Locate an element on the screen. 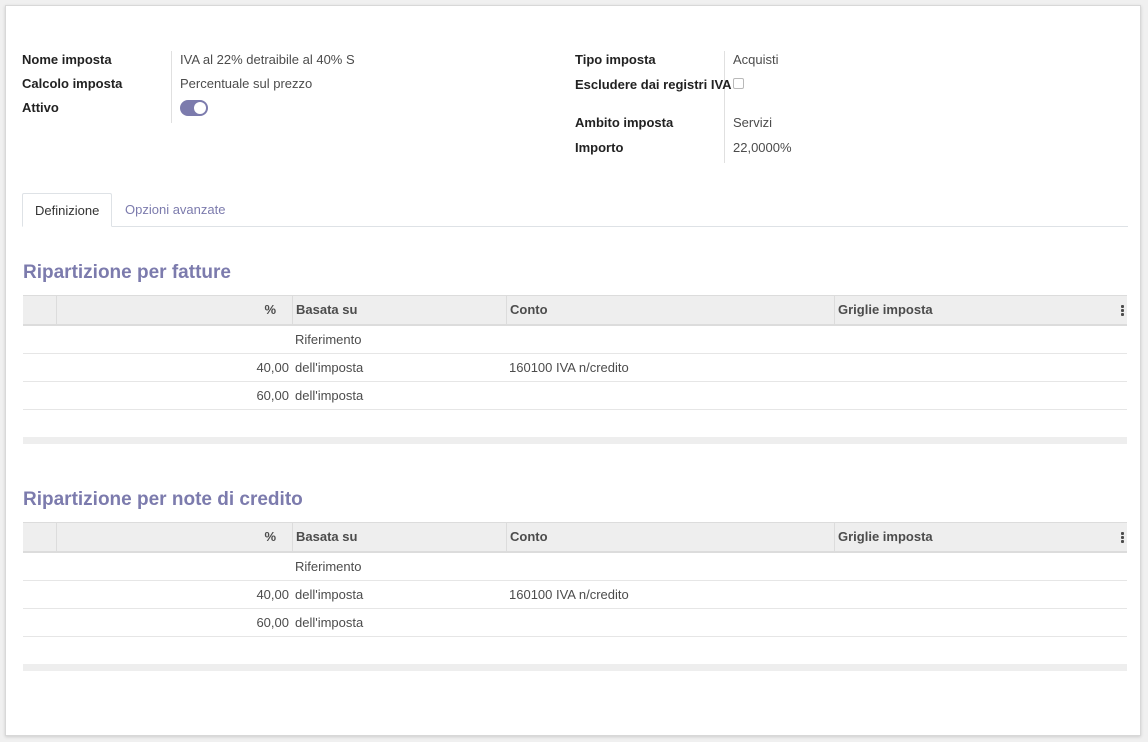  field-exclude-vat-registers: Escludere dai registri IVA is located at coordinates (683, 94).